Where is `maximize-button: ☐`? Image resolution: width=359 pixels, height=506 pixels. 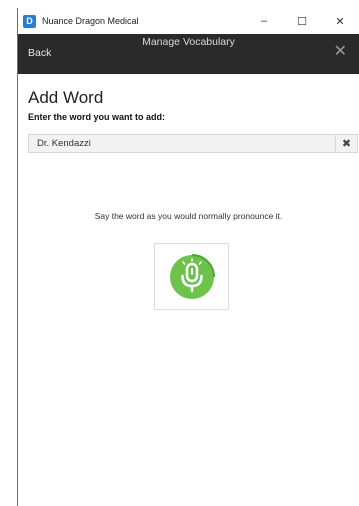
maximize-button: ☐ is located at coordinates (302, 21).